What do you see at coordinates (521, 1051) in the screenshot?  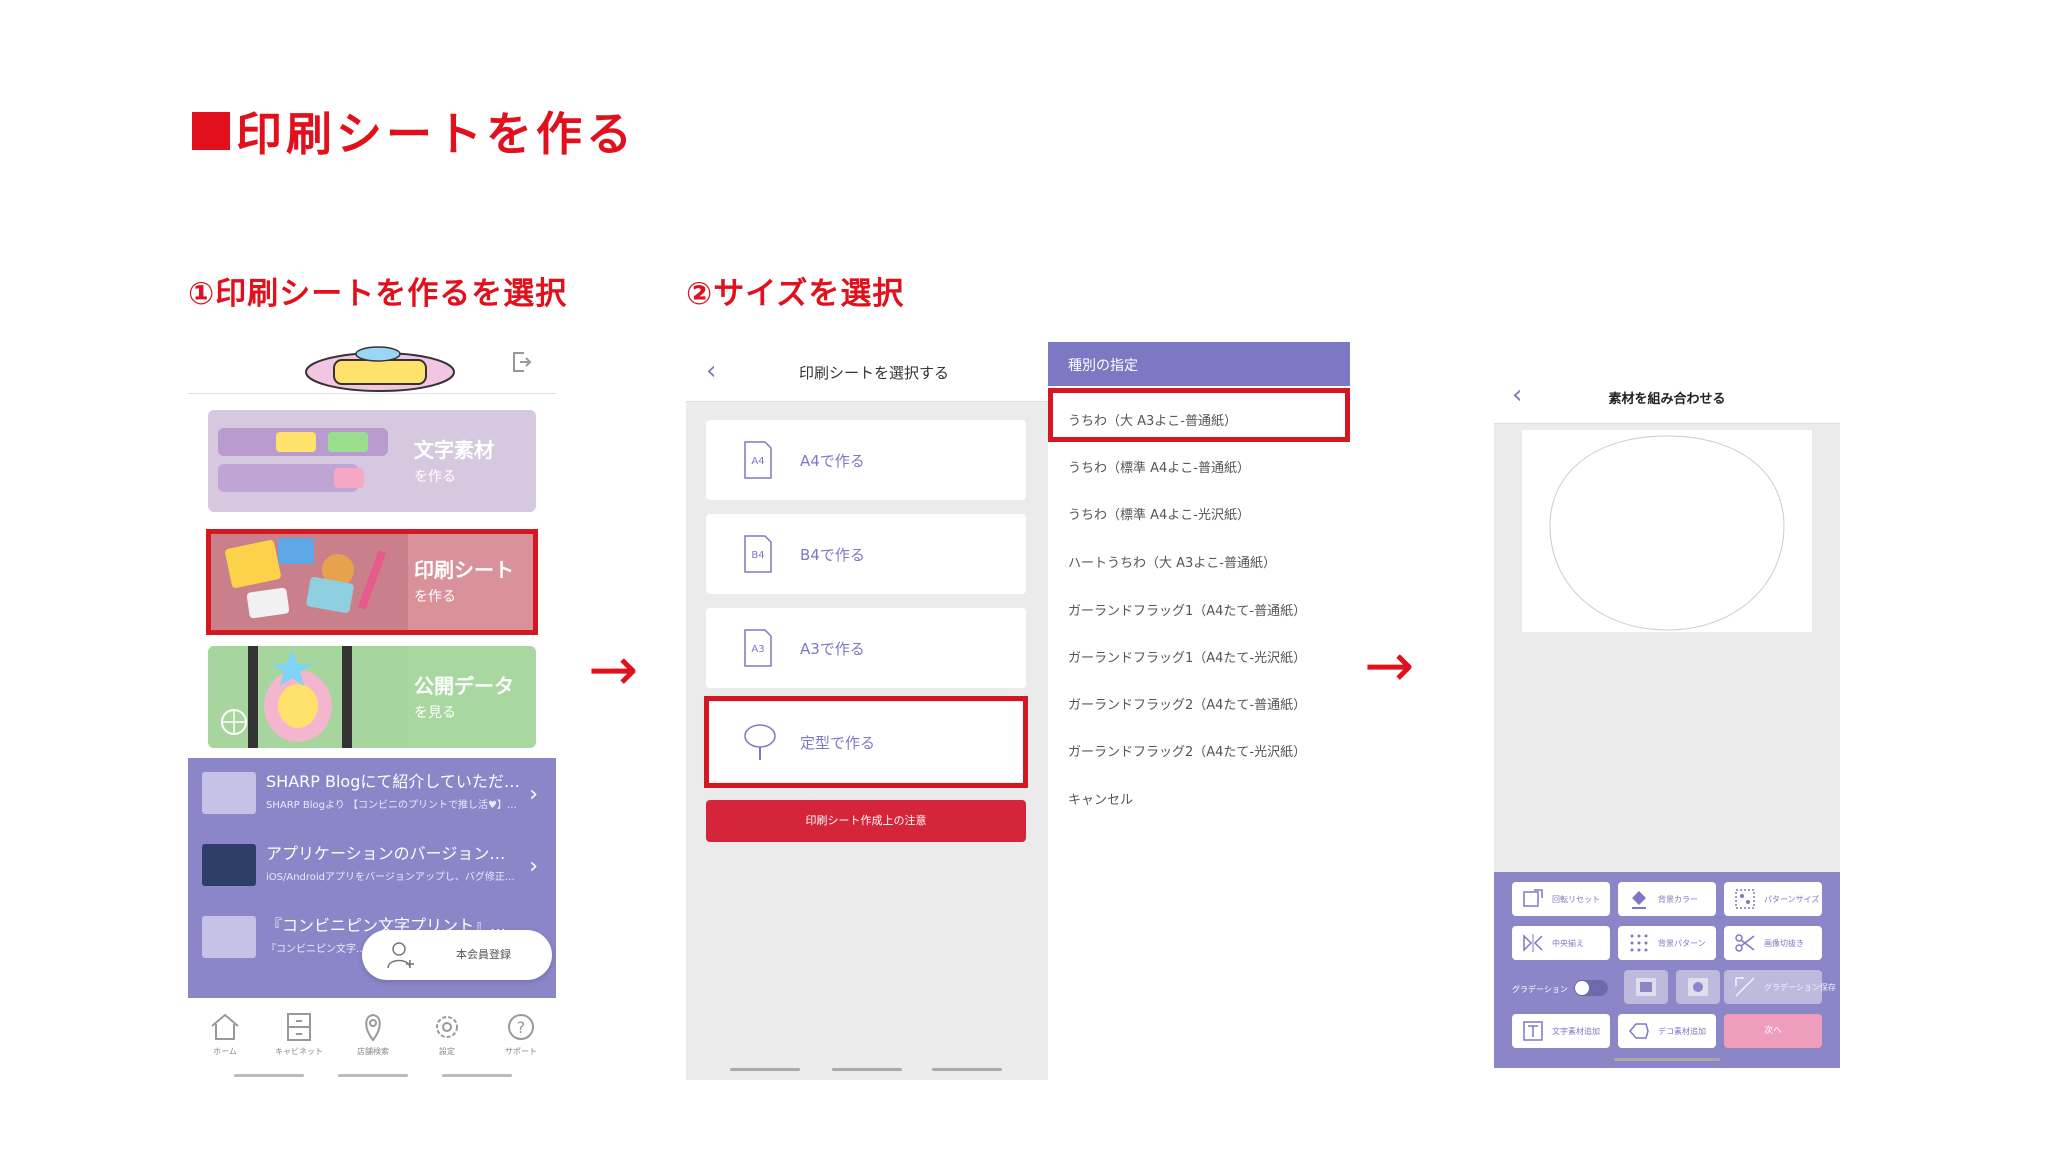 I see `tab-label: サポート` at bounding box center [521, 1051].